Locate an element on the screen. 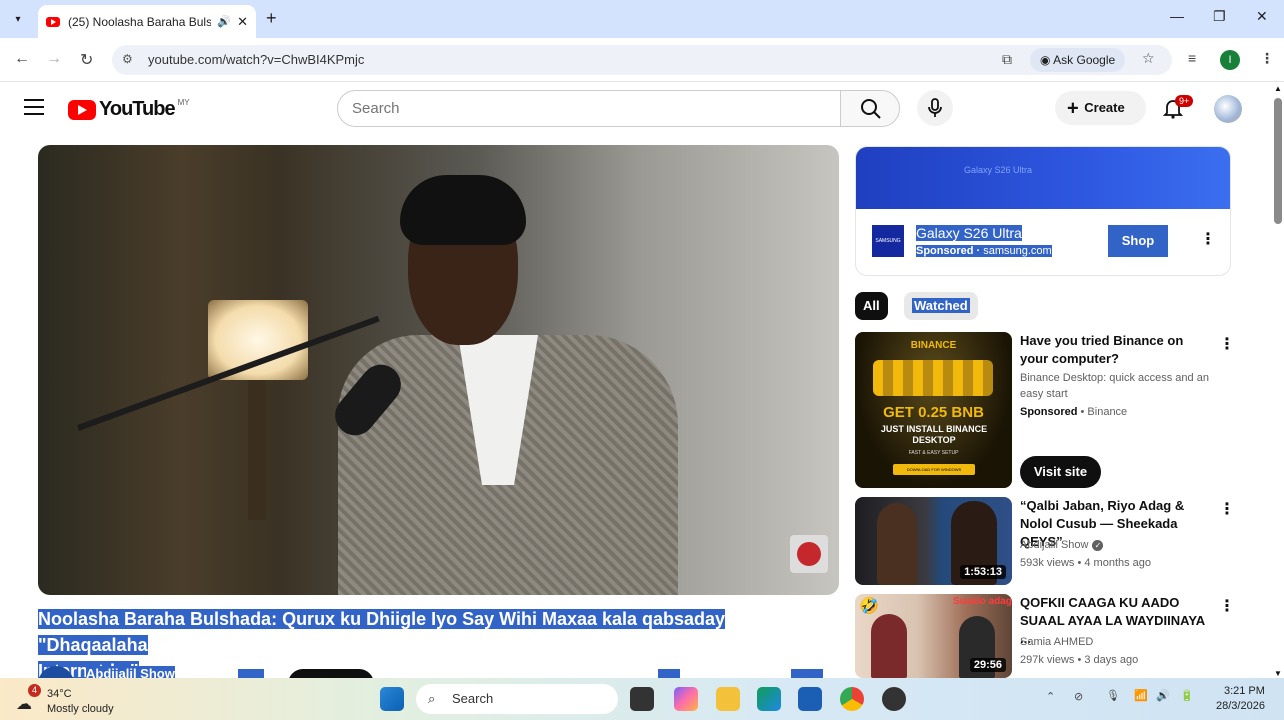 Image resolution: width=1284 pixels, height=720 pixels. weather-condition: Mostly cloudy is located at coordinates (80, 709).